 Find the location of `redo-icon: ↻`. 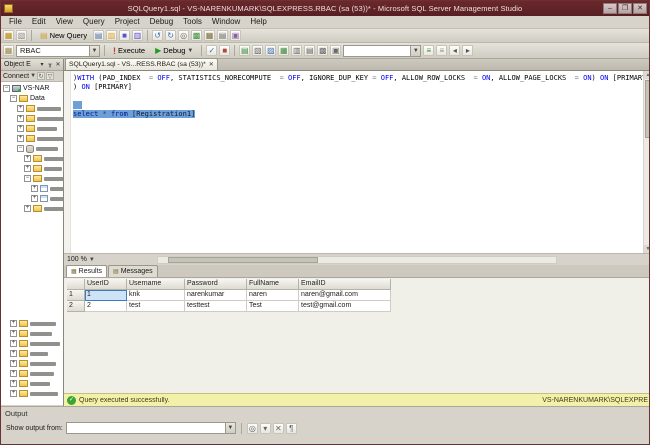

redo-icon: ↻ is located at coordinates (171, 35).